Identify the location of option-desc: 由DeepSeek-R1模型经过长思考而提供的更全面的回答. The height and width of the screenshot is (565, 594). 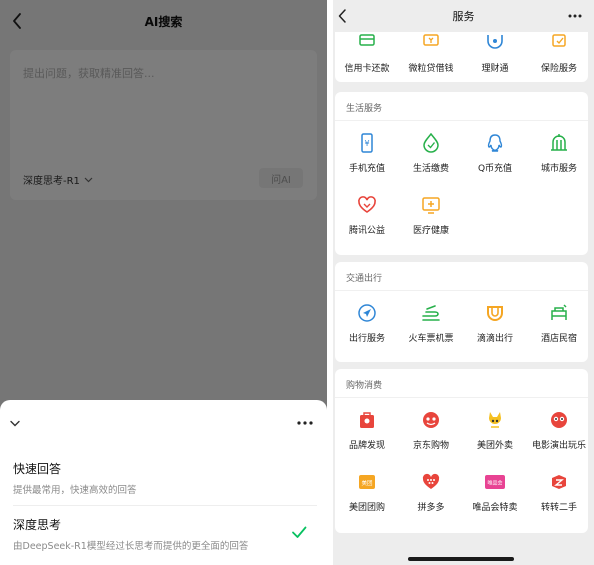
(131, 546).